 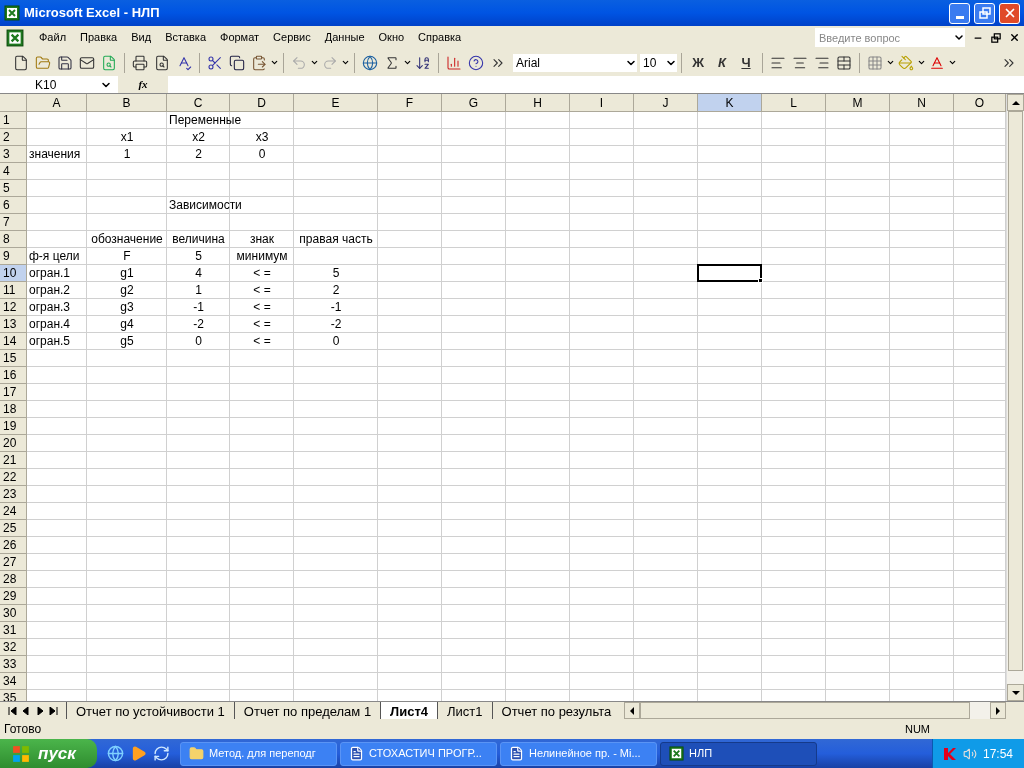 I want to click on row-header: 7, so click(x=13, y=222).